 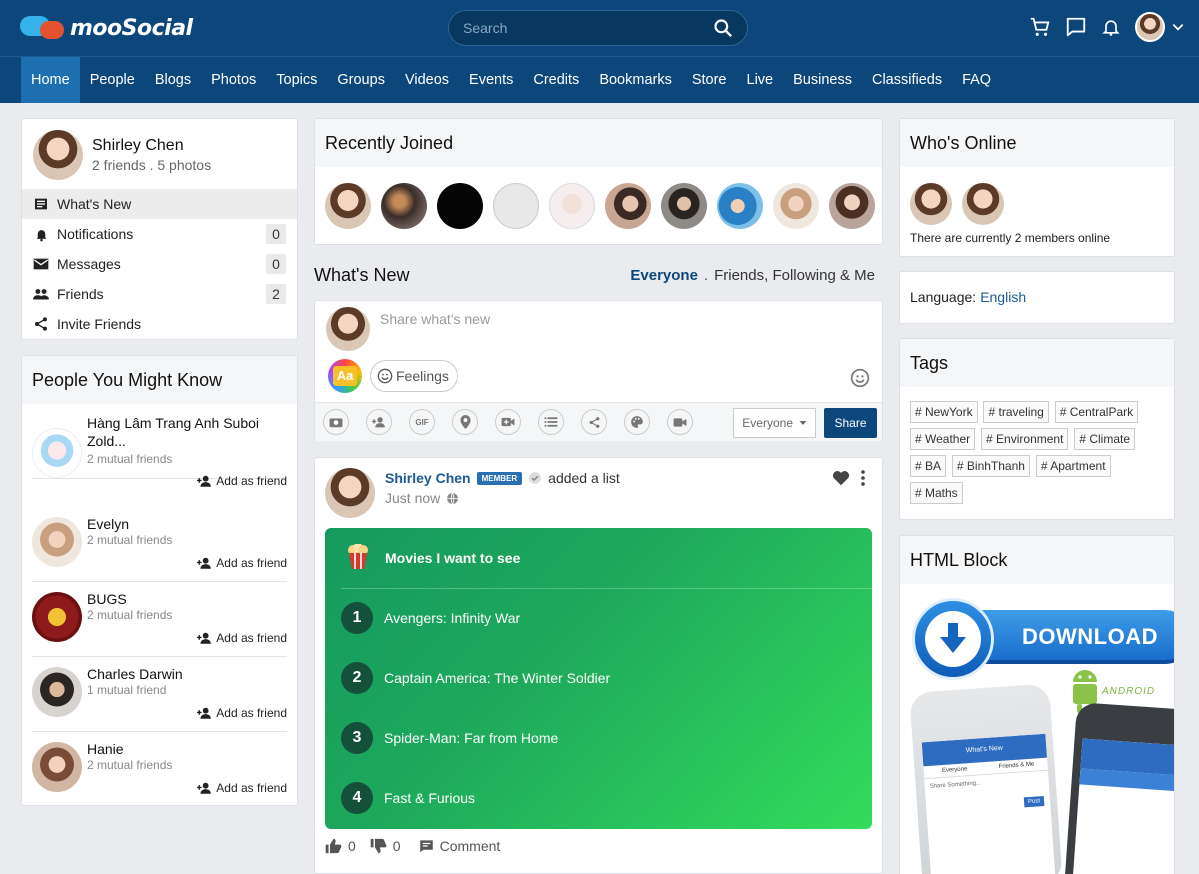 I want to click on status-input: Share what's new, so click(x=435, y=319).